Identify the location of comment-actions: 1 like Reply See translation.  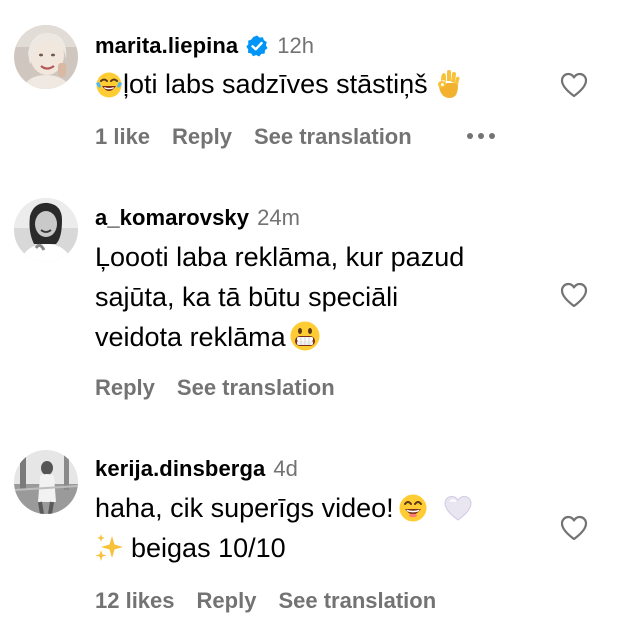
(253, 137).